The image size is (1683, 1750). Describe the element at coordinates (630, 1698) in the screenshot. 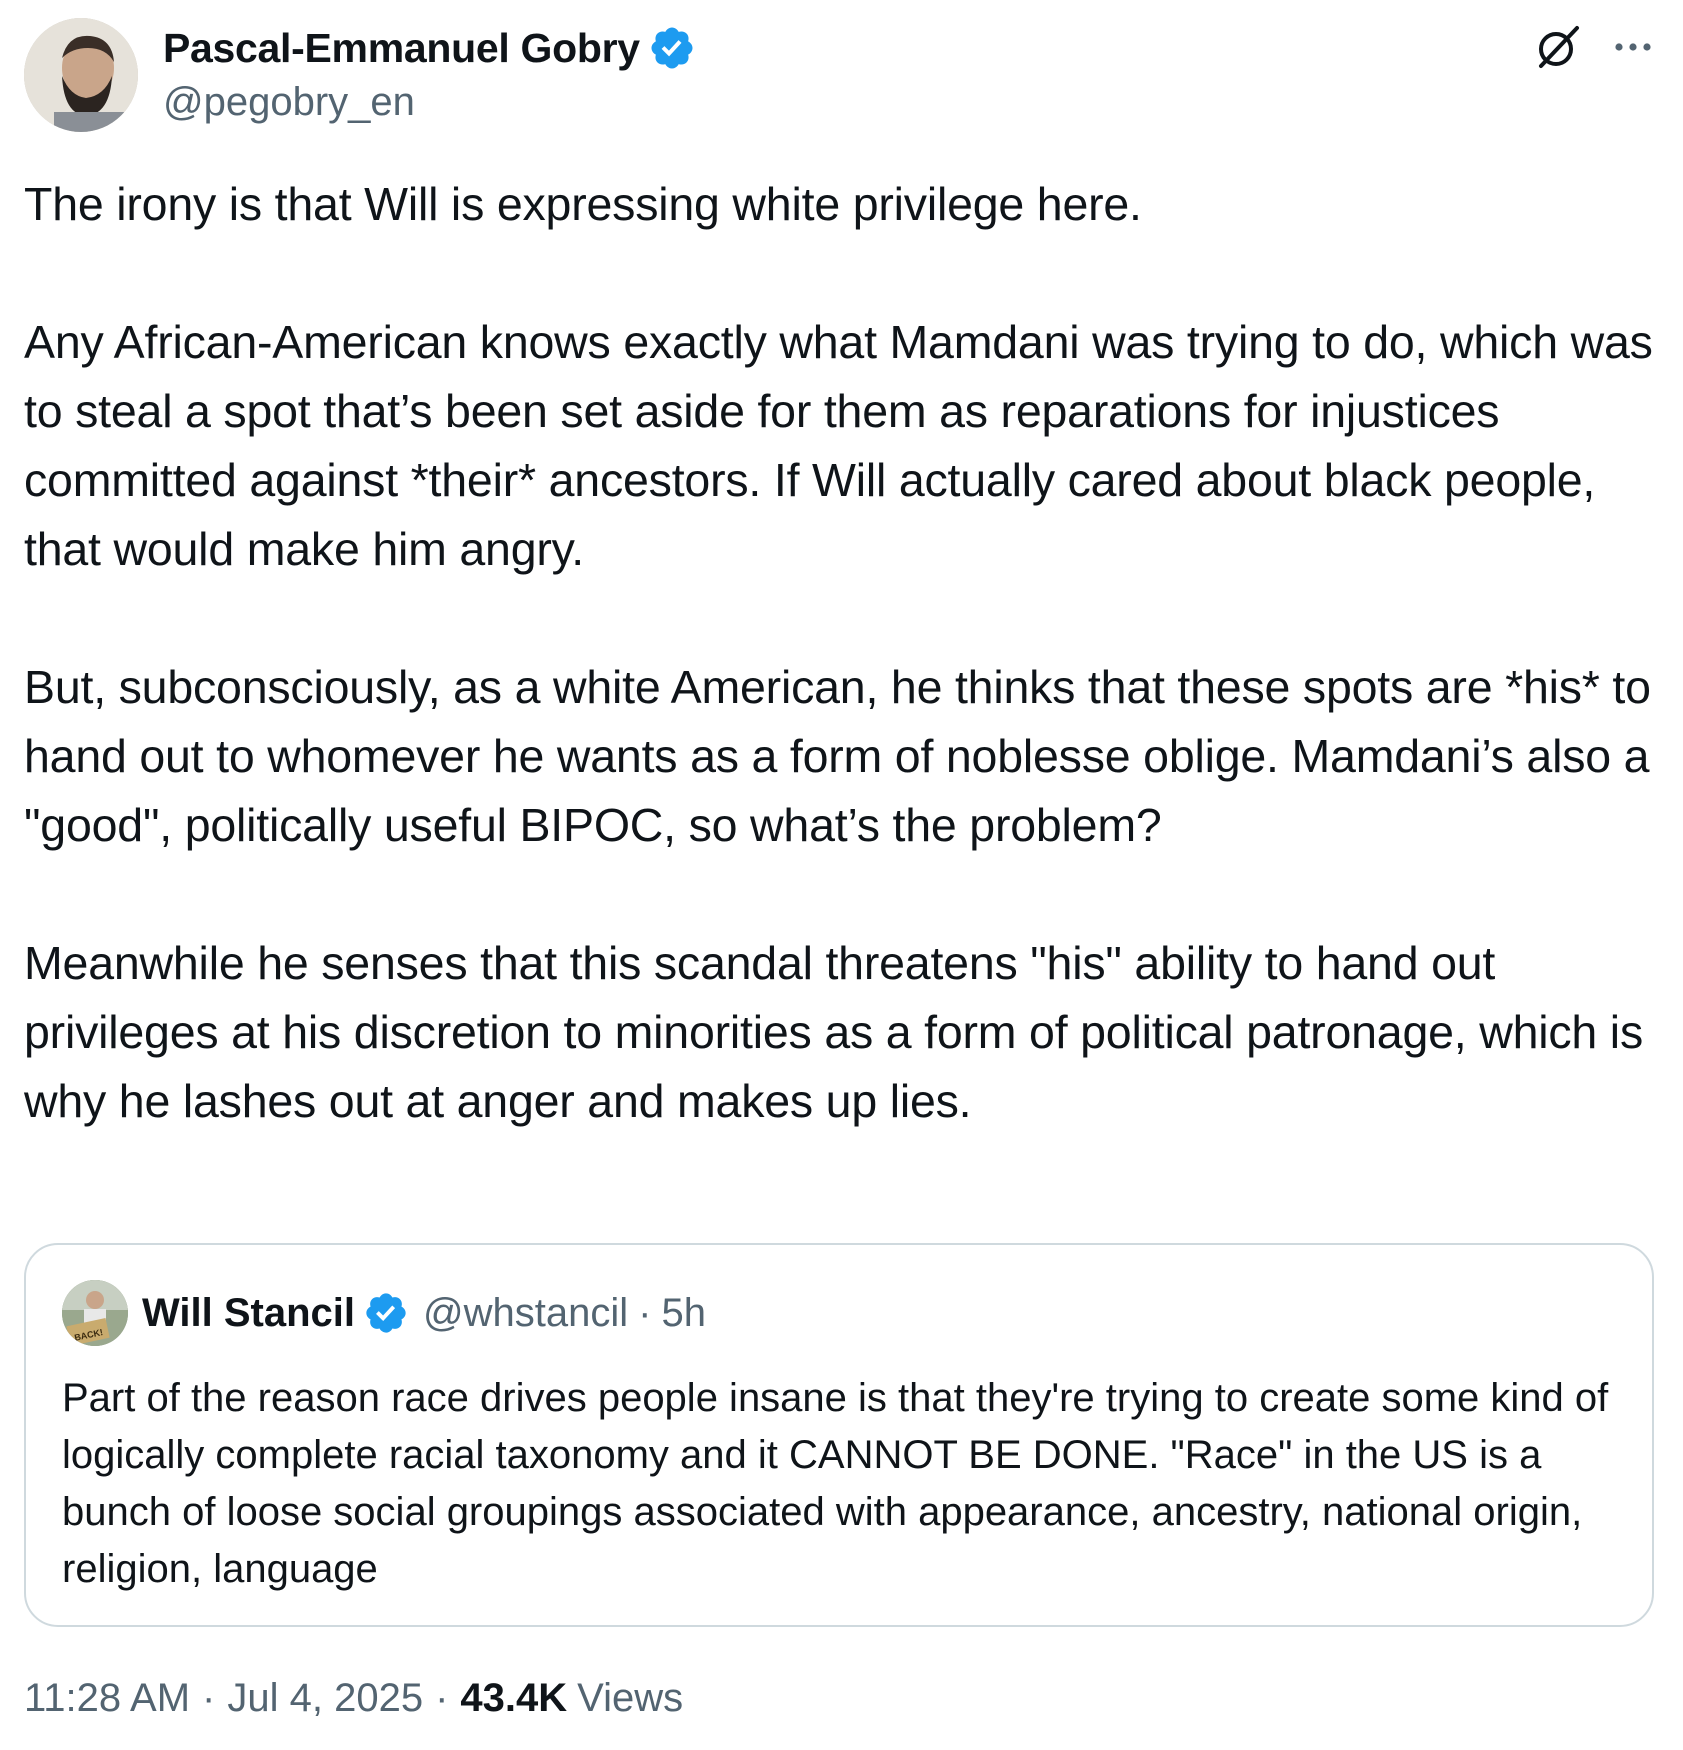

I see `views-label: Views` at that location.